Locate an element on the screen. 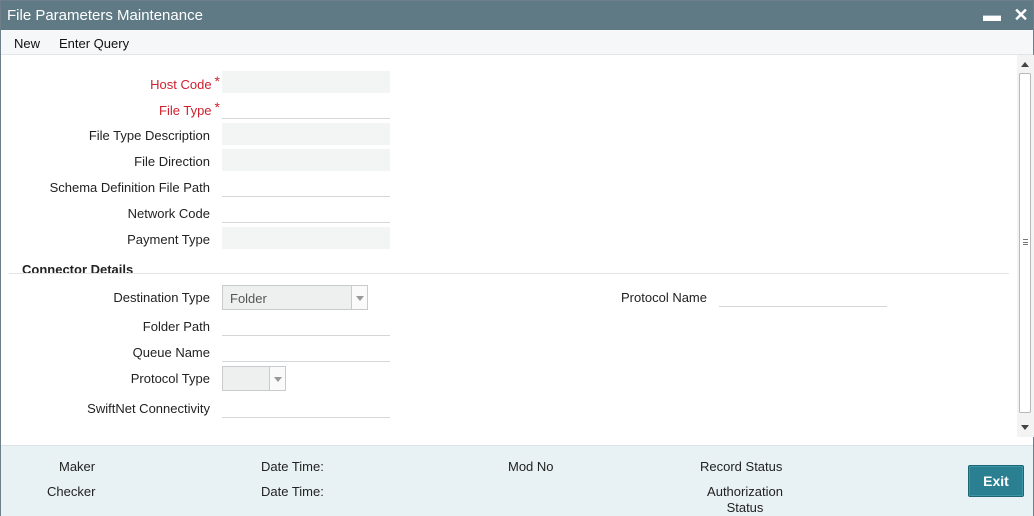 The width and height of the screenshot is (1034, 516). checker-label: Checker is located at coordinates (71, 491).